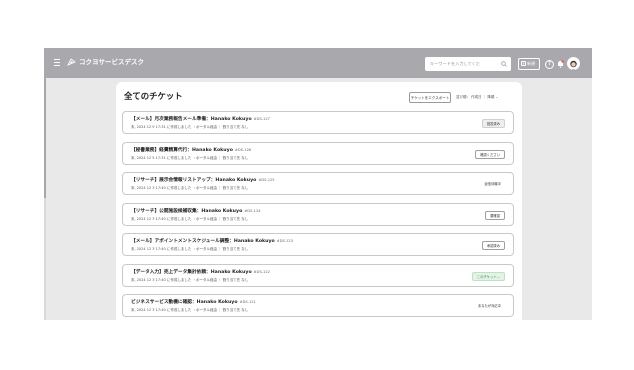 The width and height of the screenshot is (634, 370). Describe the element at coordinates (489, 306) in the screenshot. I see `ticket-status-badge: あなたが対応中` at that location.